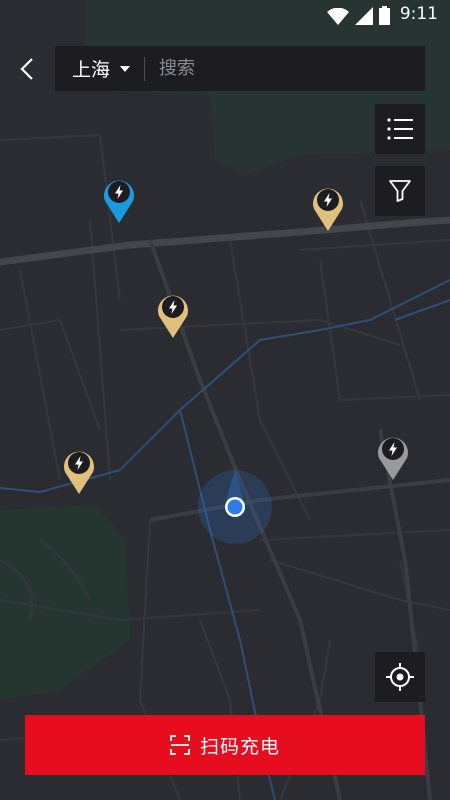 The height and width of the screenshot is (800, 450). I want to click on charging-station-pin-offline, so click(393, 457).